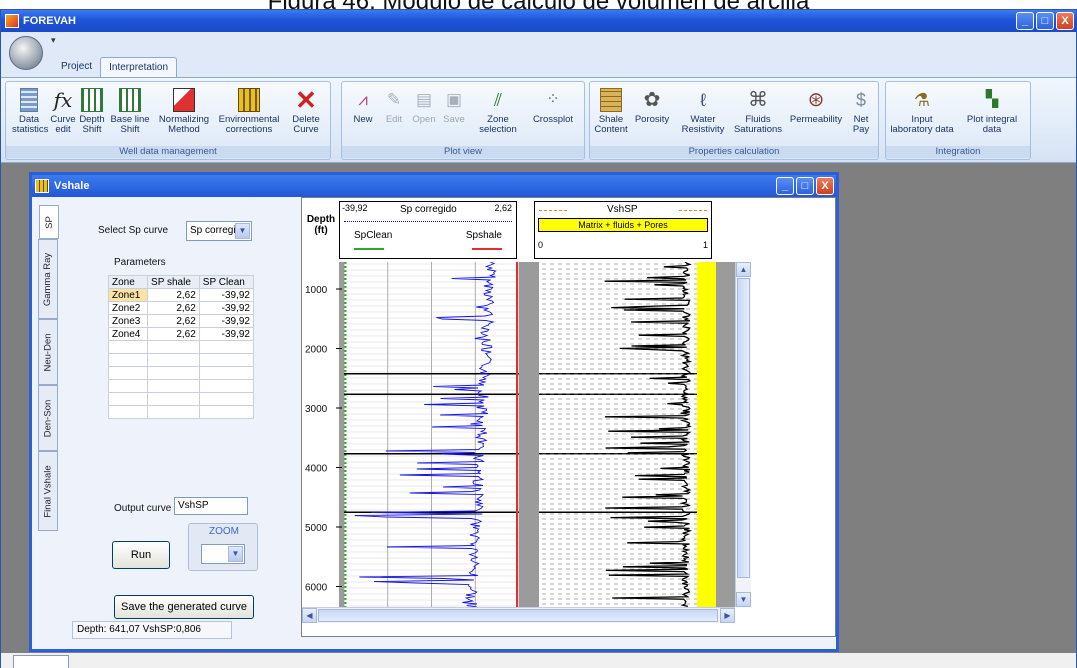 This screenshot has width=1077, height=668. I want to click on depth-shift-button: Depth Shift, so click(92, 111).